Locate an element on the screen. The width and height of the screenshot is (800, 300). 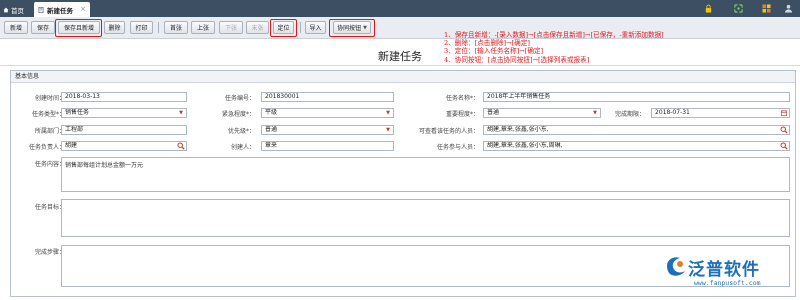
task-type-value: 销售任务 is located at coordinates (77, 112).